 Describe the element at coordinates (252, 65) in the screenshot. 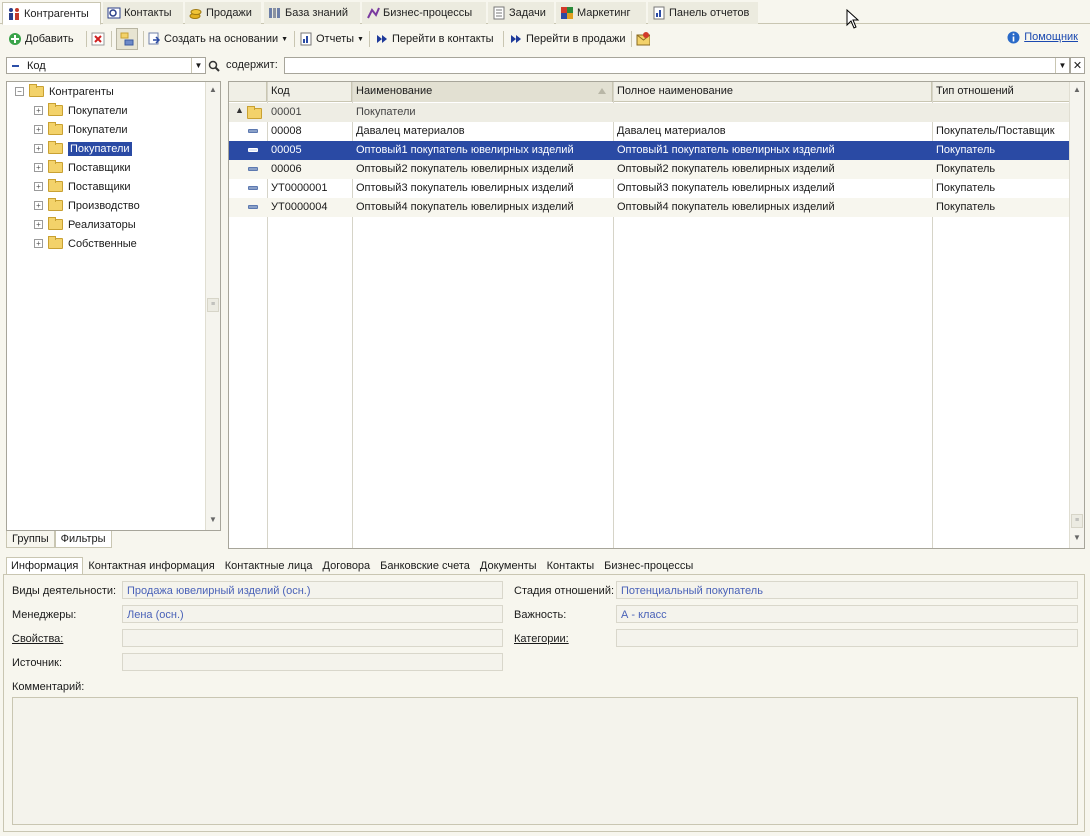

I see `contains-label: содержит:` at that location.